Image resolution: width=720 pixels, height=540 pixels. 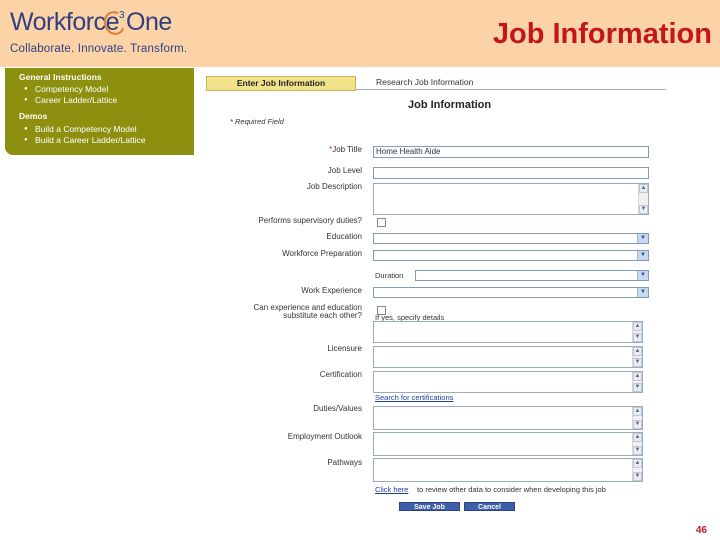 I want to click on click-here-link: Click here, so click(x=391, y=489).